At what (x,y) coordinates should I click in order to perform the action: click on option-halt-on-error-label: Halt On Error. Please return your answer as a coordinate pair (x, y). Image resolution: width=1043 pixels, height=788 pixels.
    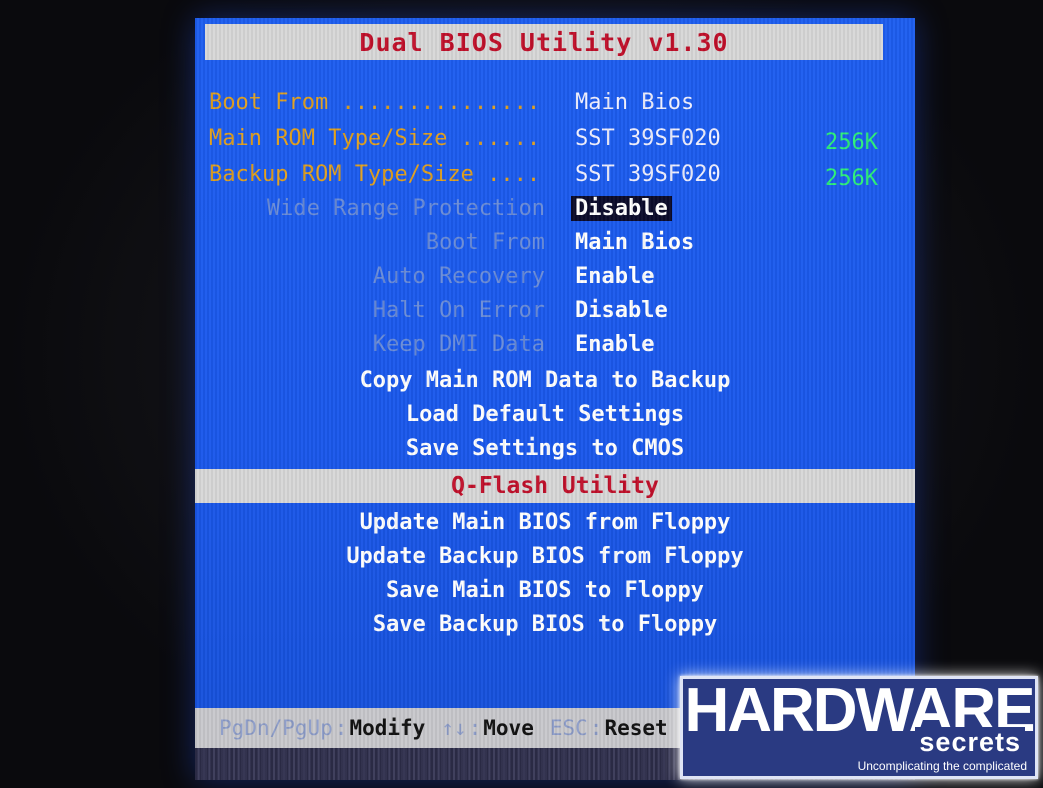
    Looking at the image, I should click on (458, 310).